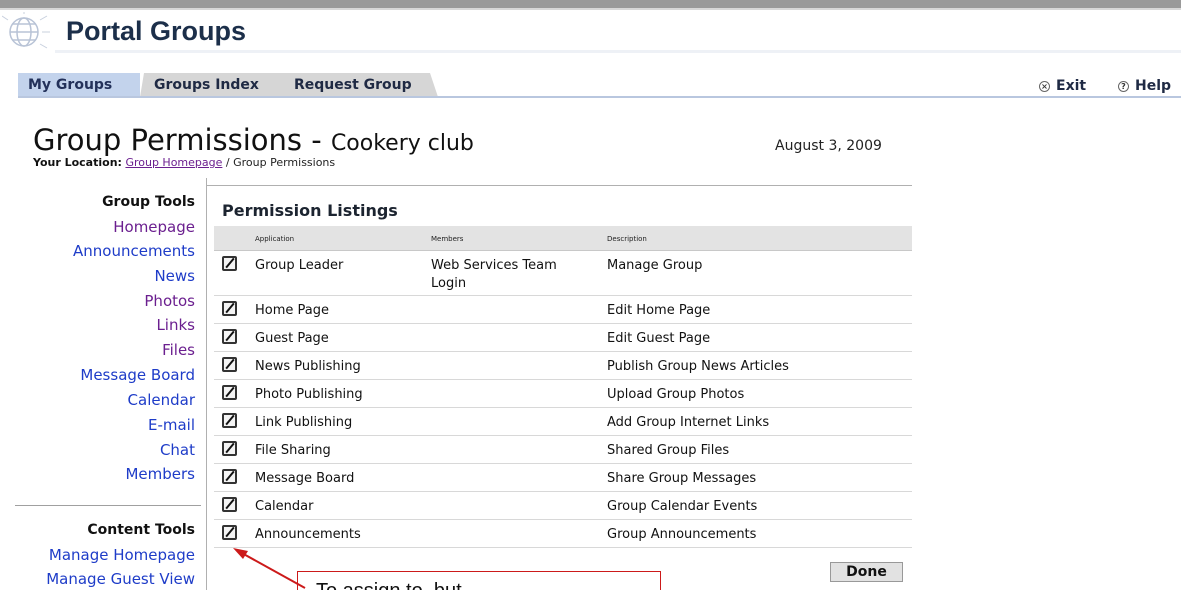 The width and height of the screenshot is (1181, 590). Describe the element at coordinates (206, 384) in the screenshot. I see `sidebar-divider` at that location.